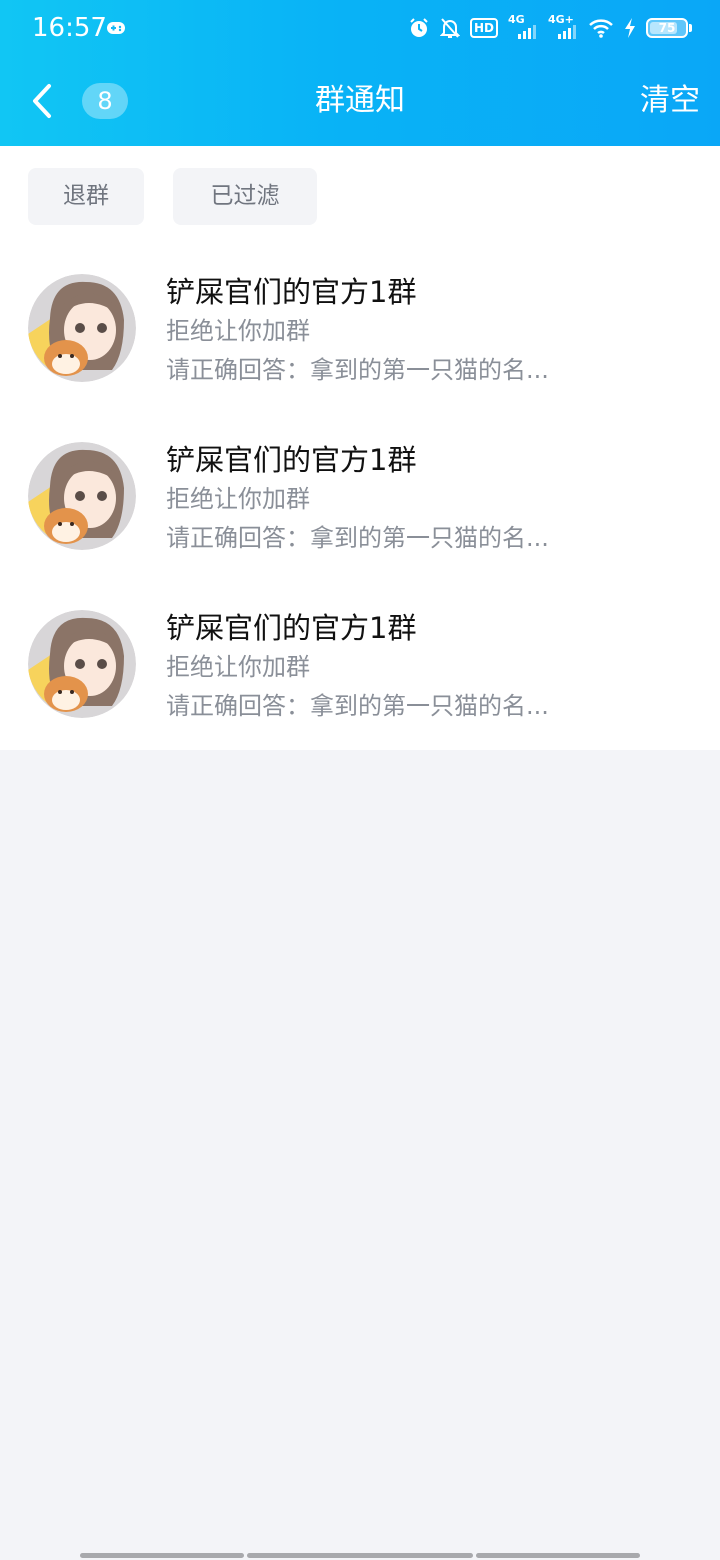  I want to click on quit-group-filter: 退群, so click(86, 196).